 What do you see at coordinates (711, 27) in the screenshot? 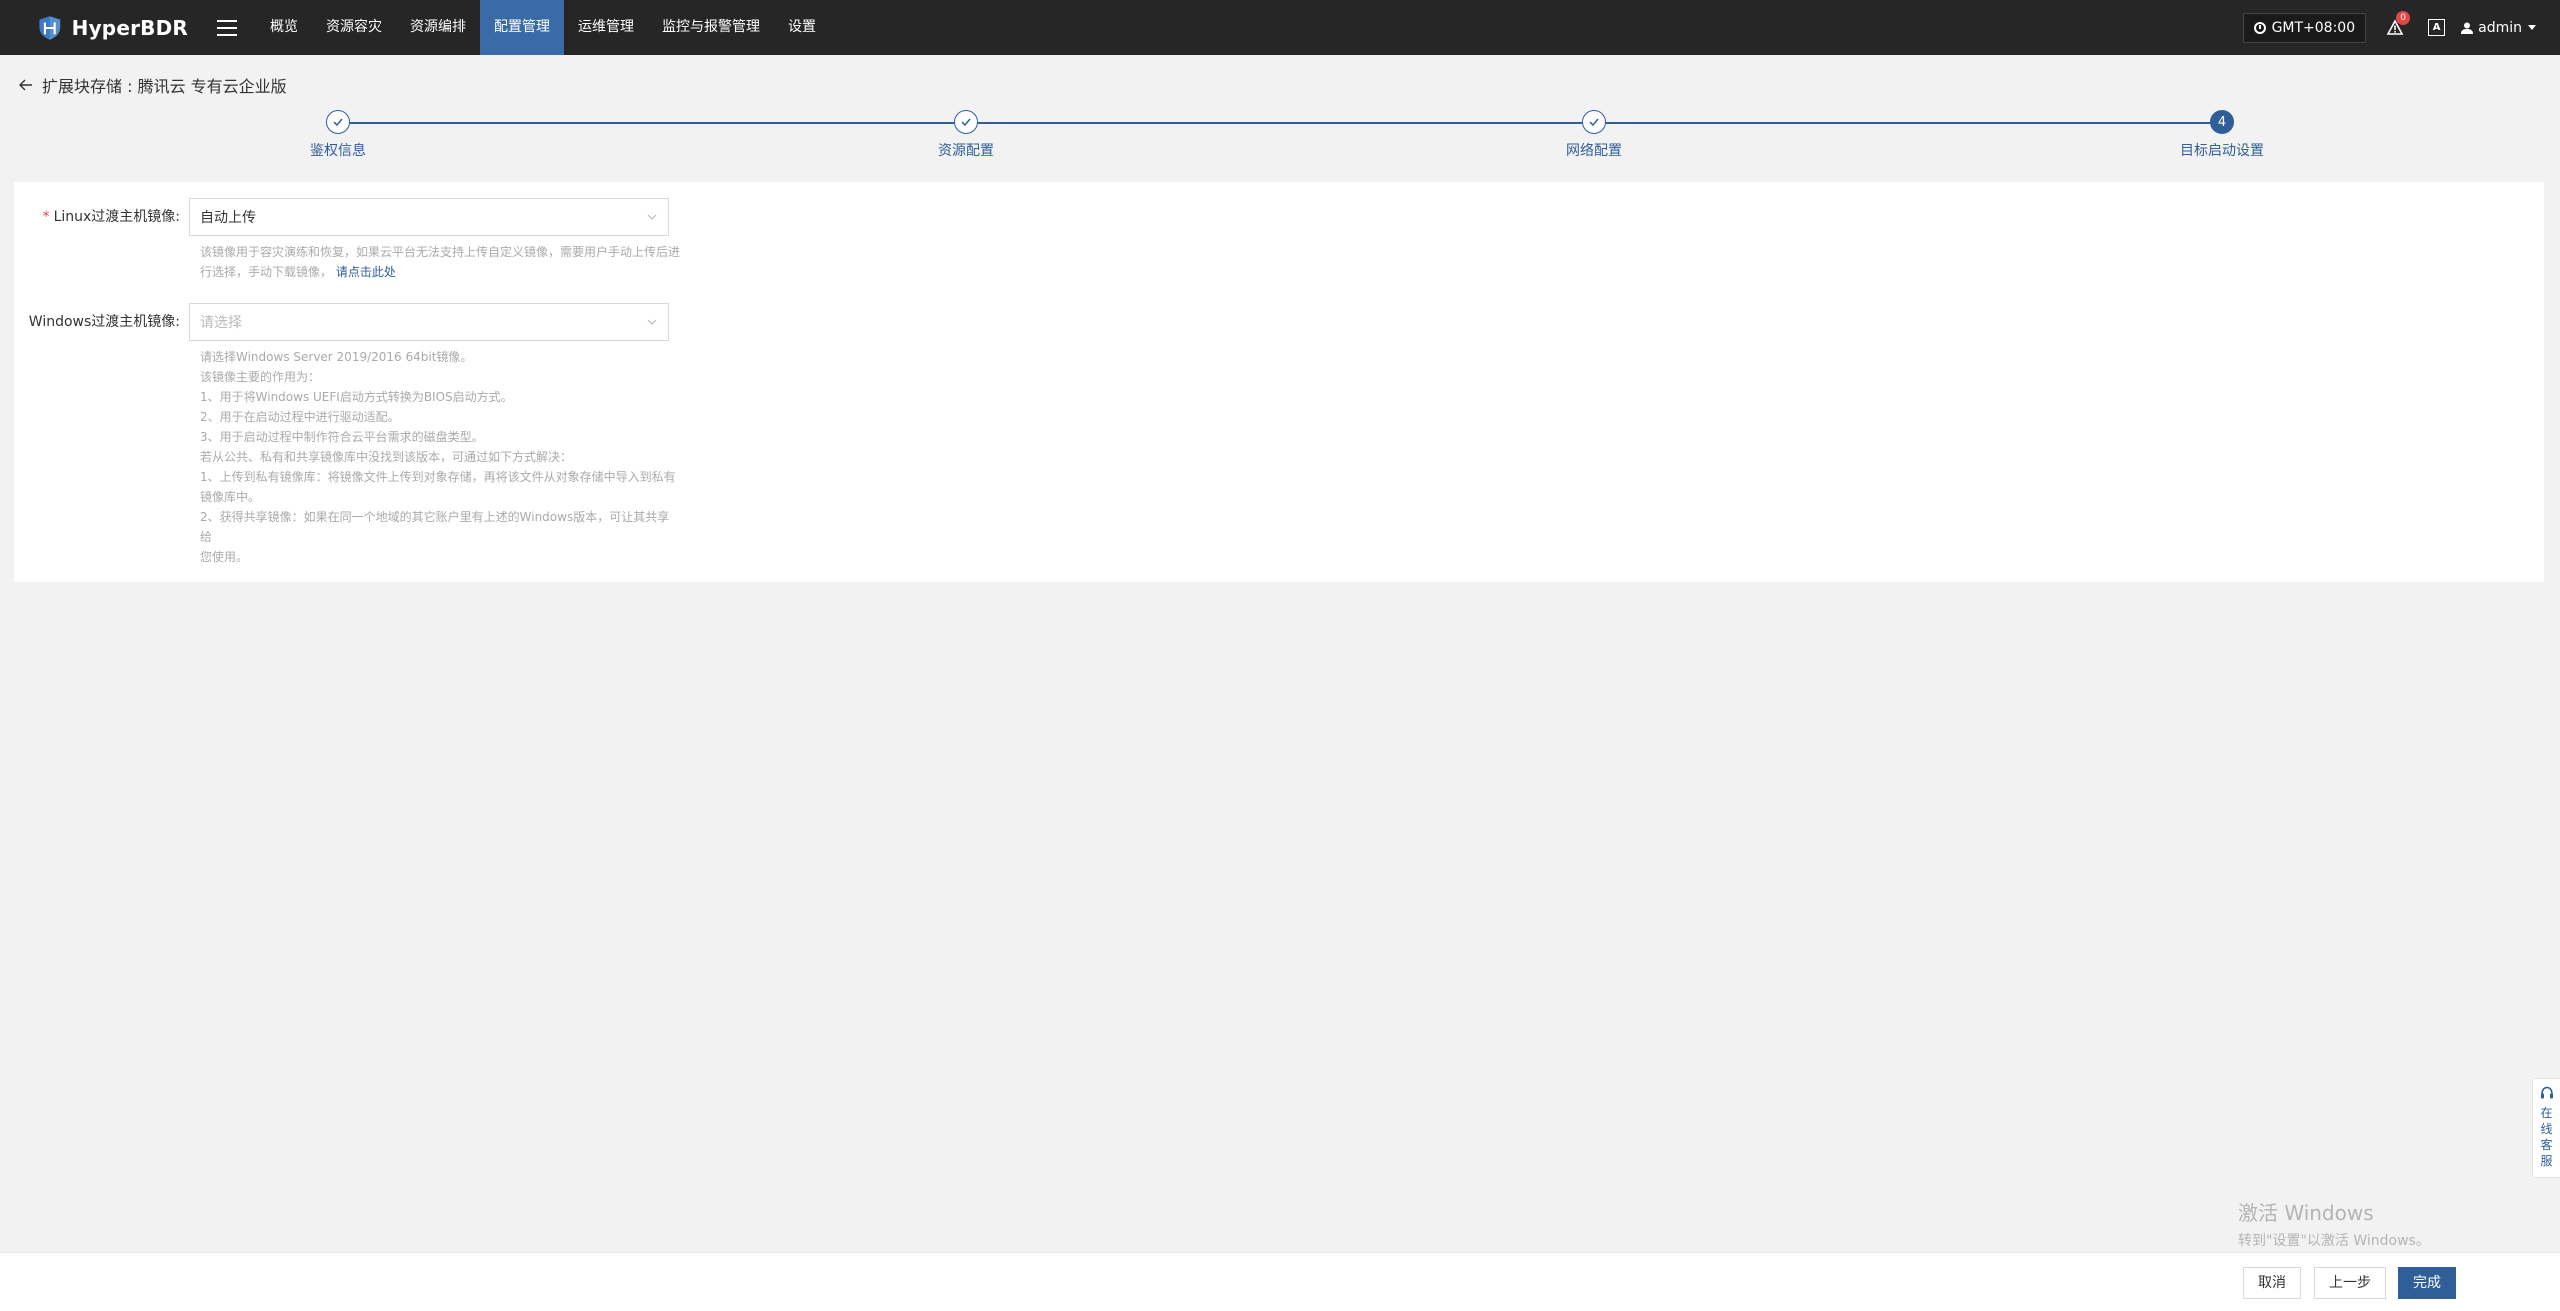
I see `nav-item-monitoring-alerts: 监控与报警管理` at bounding box center [711, 27].